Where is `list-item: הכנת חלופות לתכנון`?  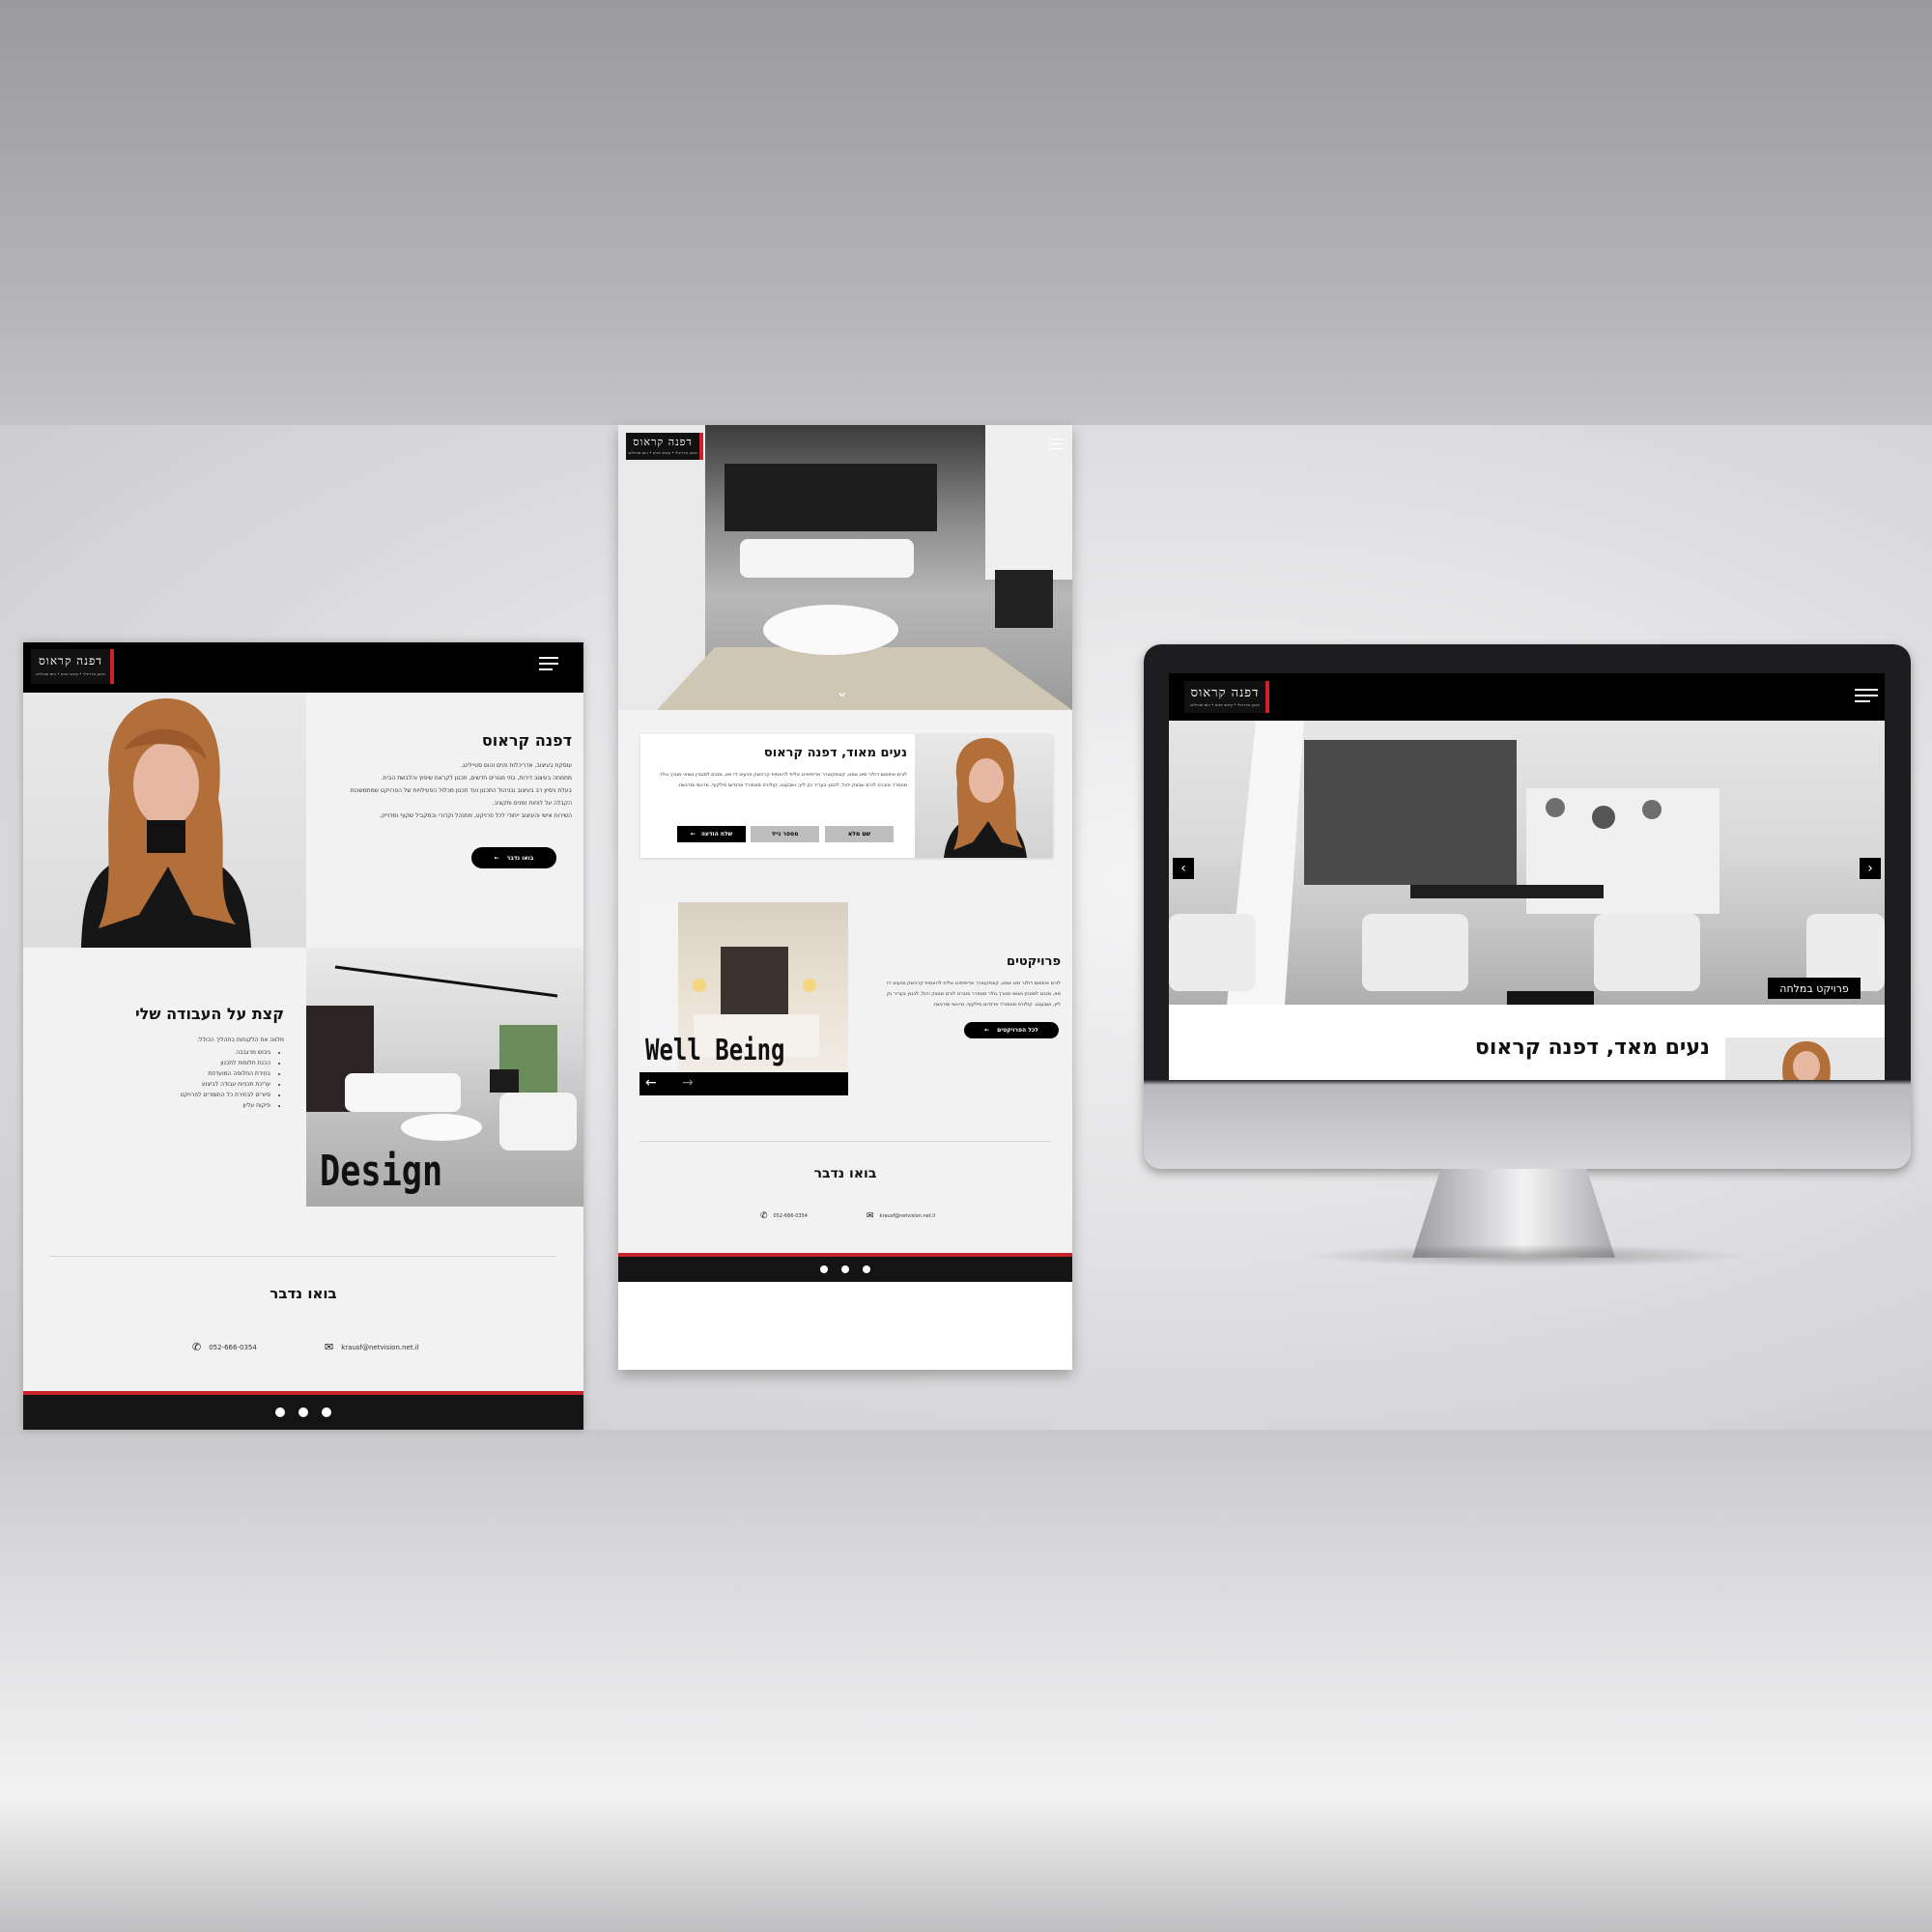 list-item: הכנת חלופות לתכנון is located at coordinates (166, 1063).